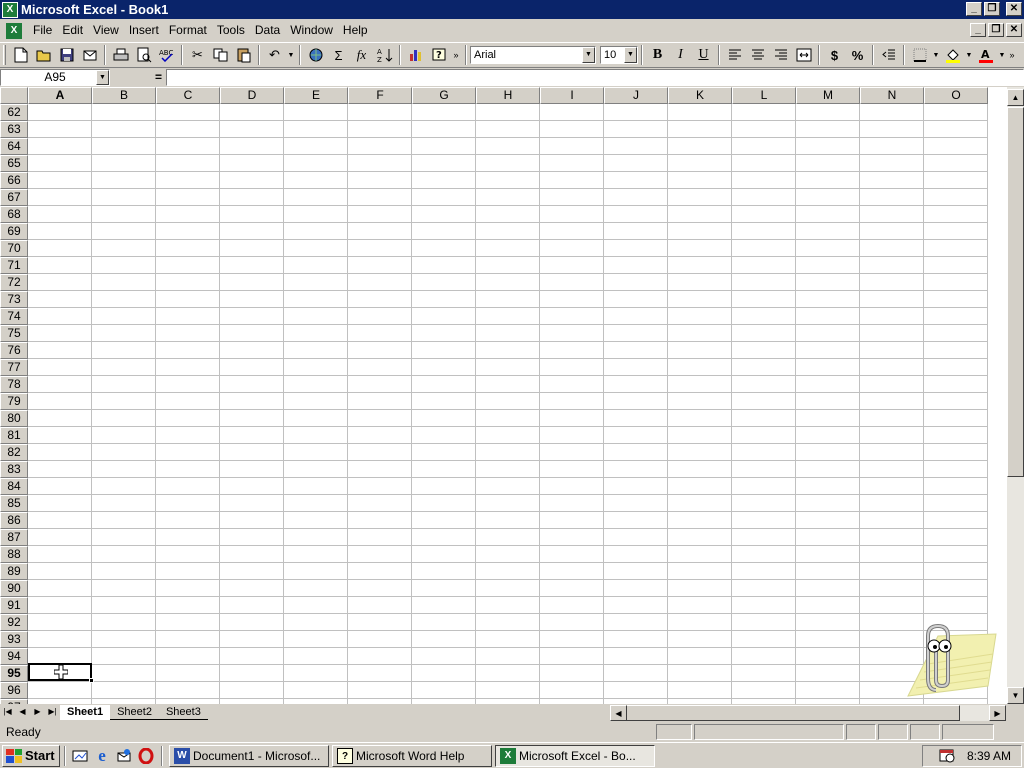  I want to click on first-sheet-icon: |◀, so click(7, 712).